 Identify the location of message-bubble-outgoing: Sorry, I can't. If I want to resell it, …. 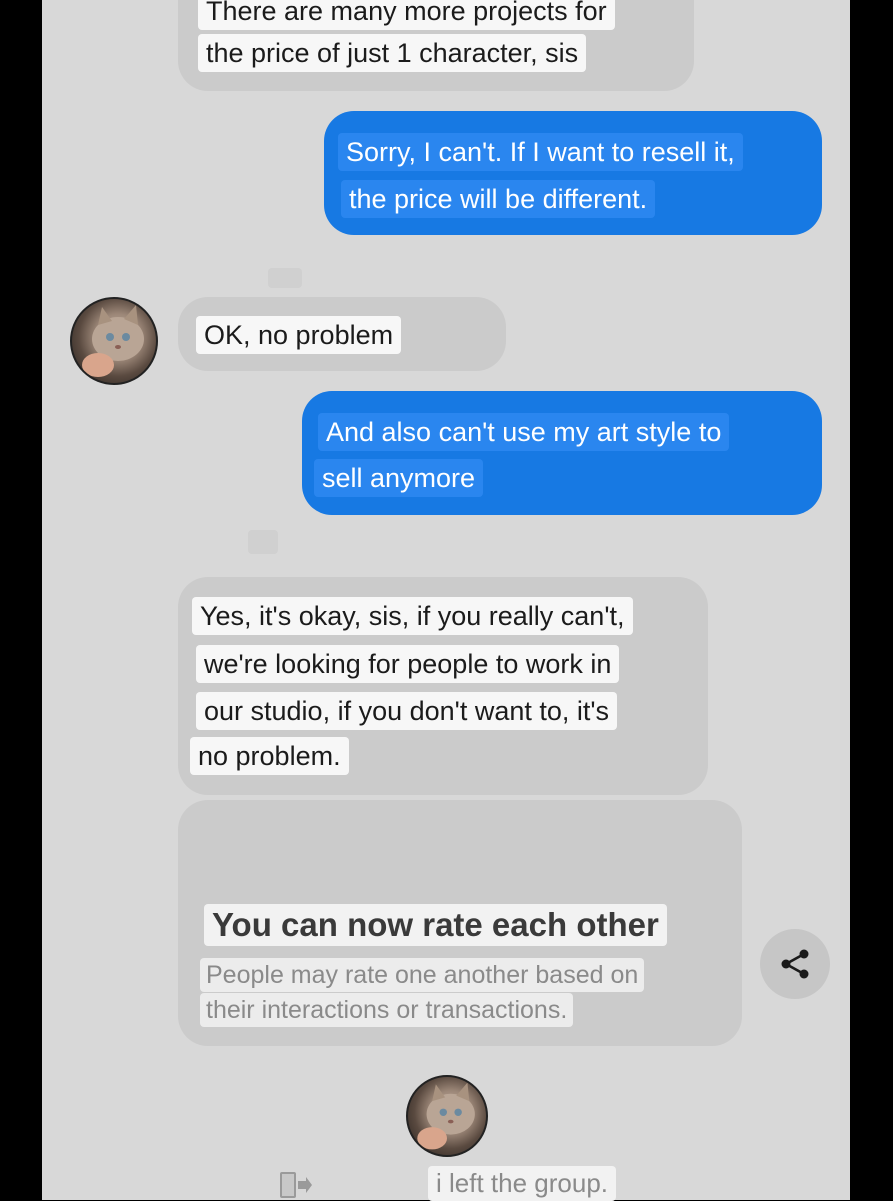
(573, 173).